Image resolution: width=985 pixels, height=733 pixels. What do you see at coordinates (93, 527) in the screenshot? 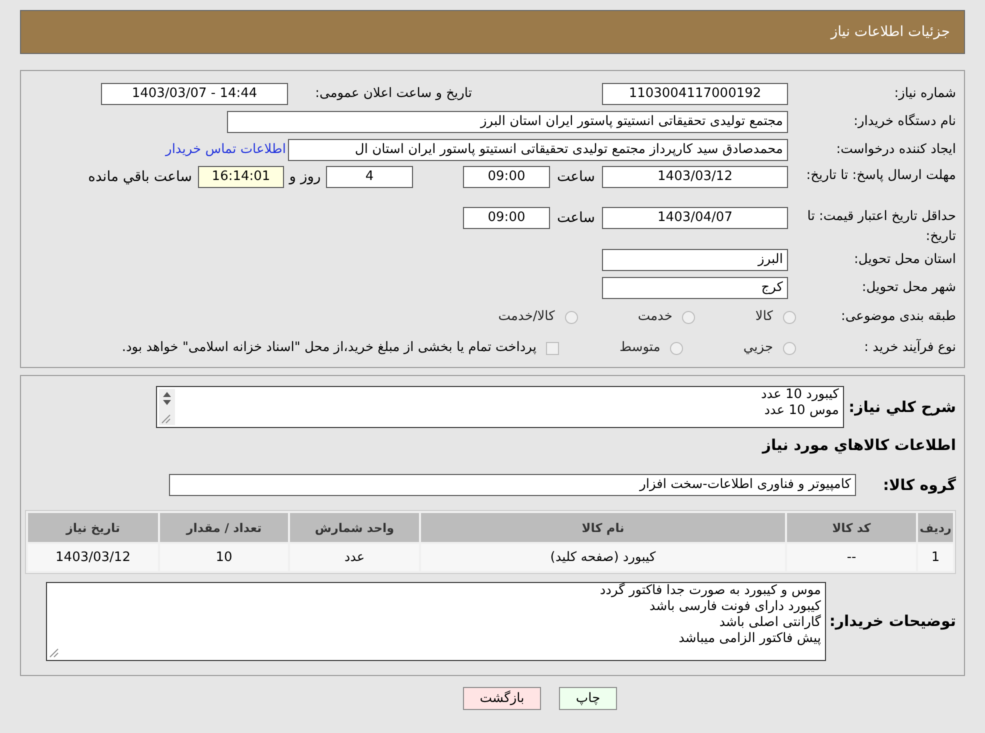
I see `column-header: تاریخ نیاز` at bounding box center [93, 527].